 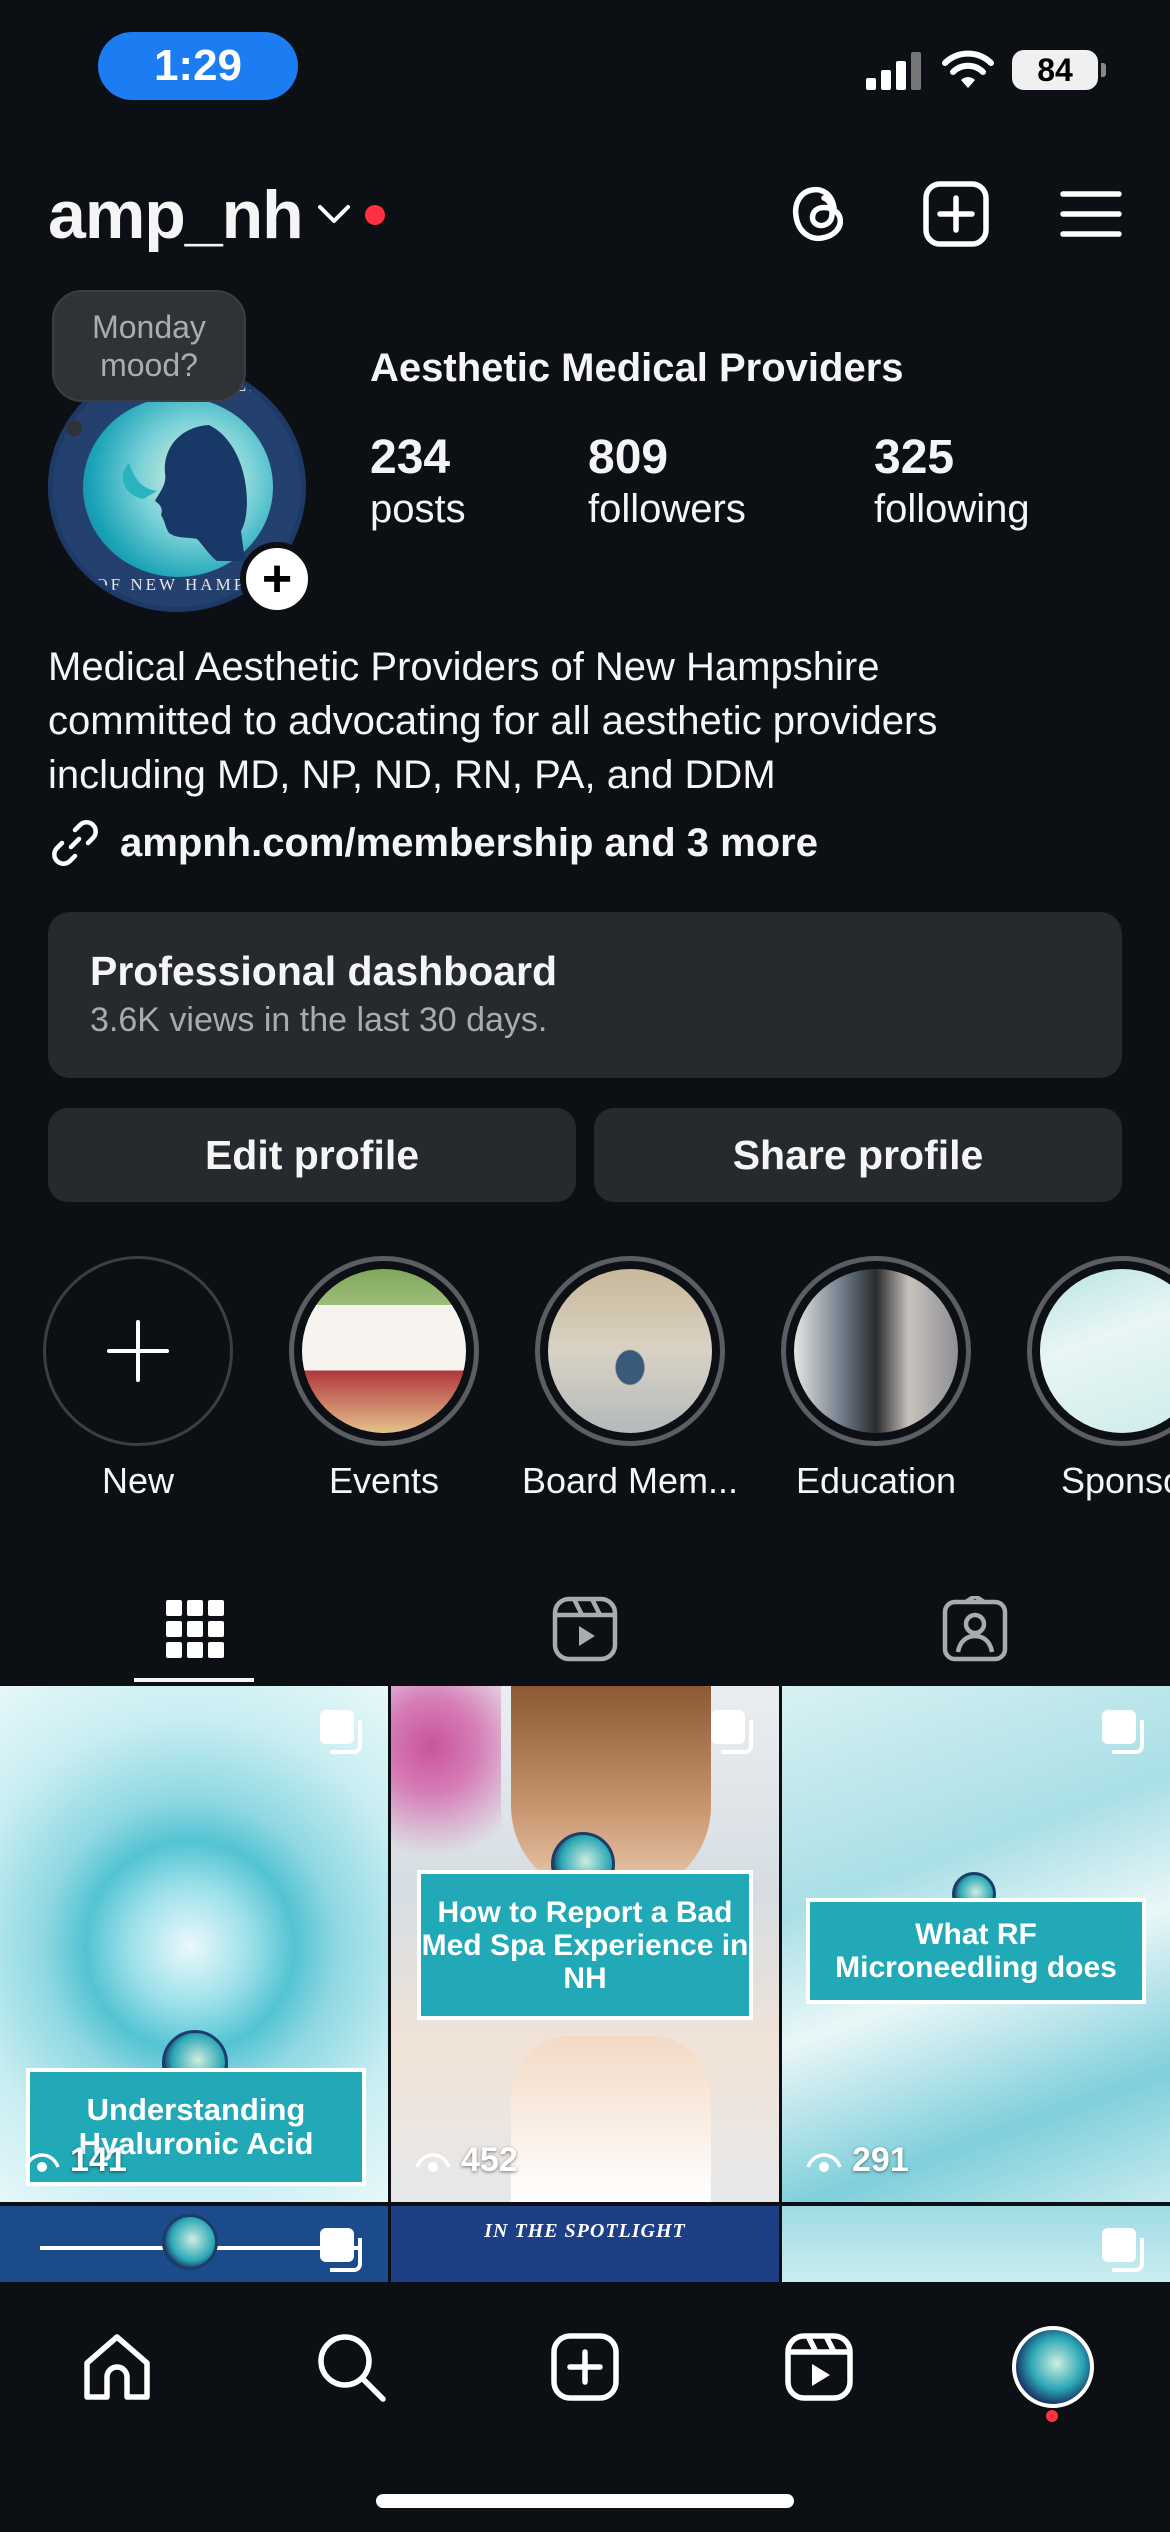 What do you see at coordinates (74, 428) in the screenshot?
I see `note-bubble-tail` at bounding box center [74, 428].